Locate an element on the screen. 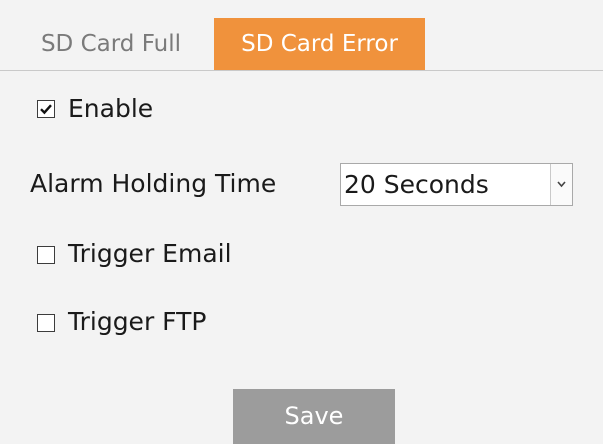 This screenshot has height=444, width=603. enable-checkbox is located at coordinates (46, 109).